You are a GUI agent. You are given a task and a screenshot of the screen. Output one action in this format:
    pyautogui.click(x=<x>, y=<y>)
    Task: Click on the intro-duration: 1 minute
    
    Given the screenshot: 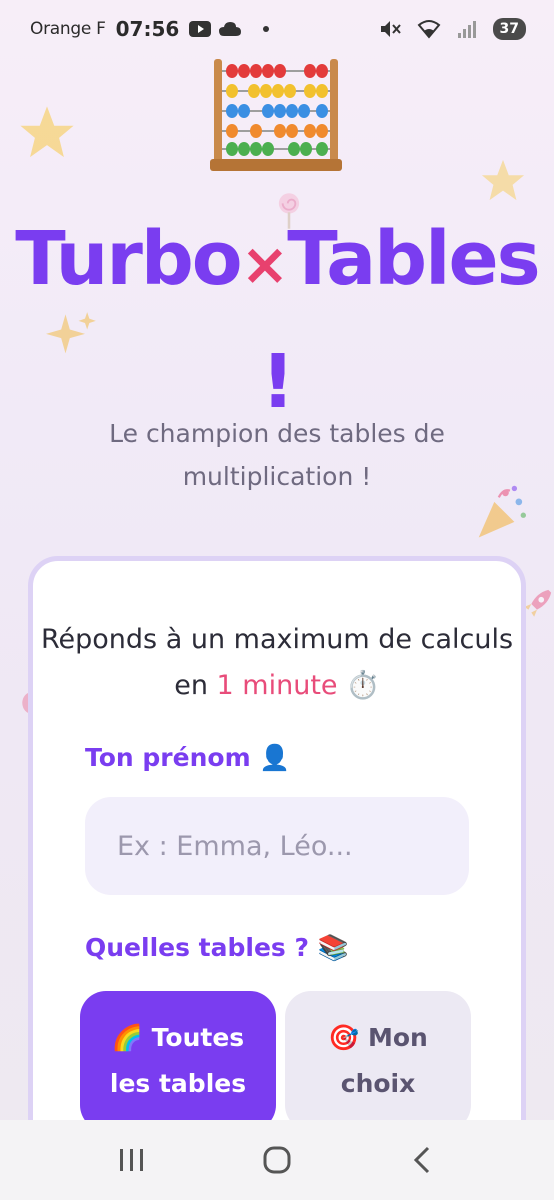 What is the action you would take?
    pyautogui.click(x=277, y=685)
    